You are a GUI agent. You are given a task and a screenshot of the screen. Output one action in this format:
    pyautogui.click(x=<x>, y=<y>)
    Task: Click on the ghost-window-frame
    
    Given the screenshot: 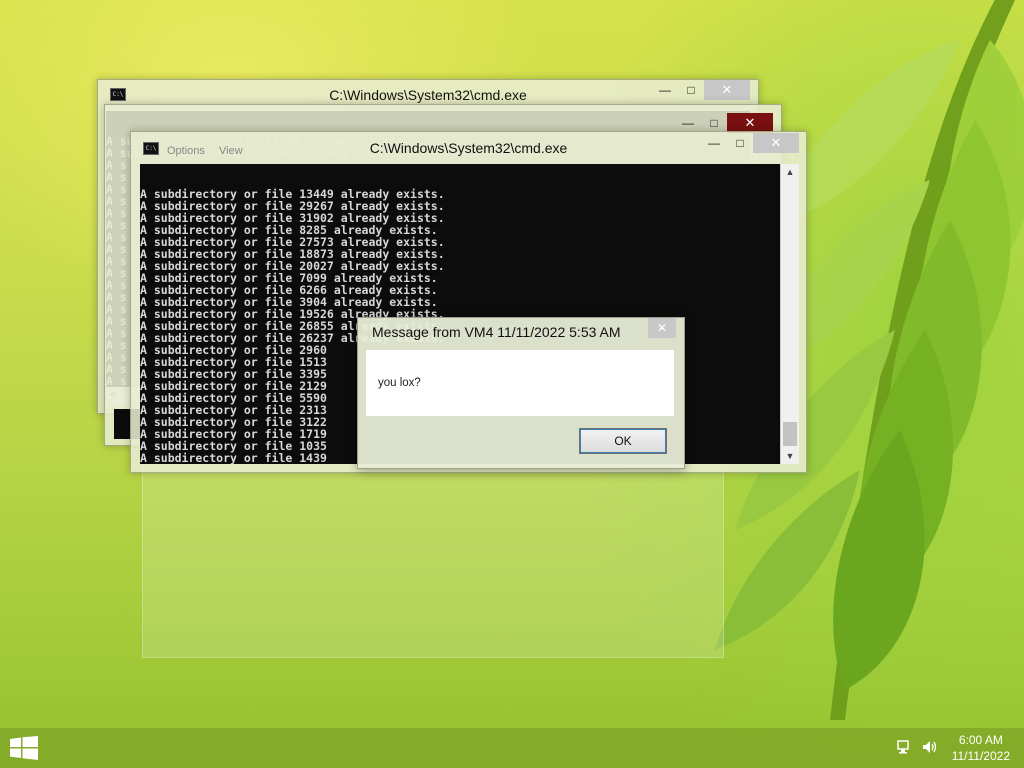 What is the action you would take?
    pyautogui.click(x=433, y=559)
    